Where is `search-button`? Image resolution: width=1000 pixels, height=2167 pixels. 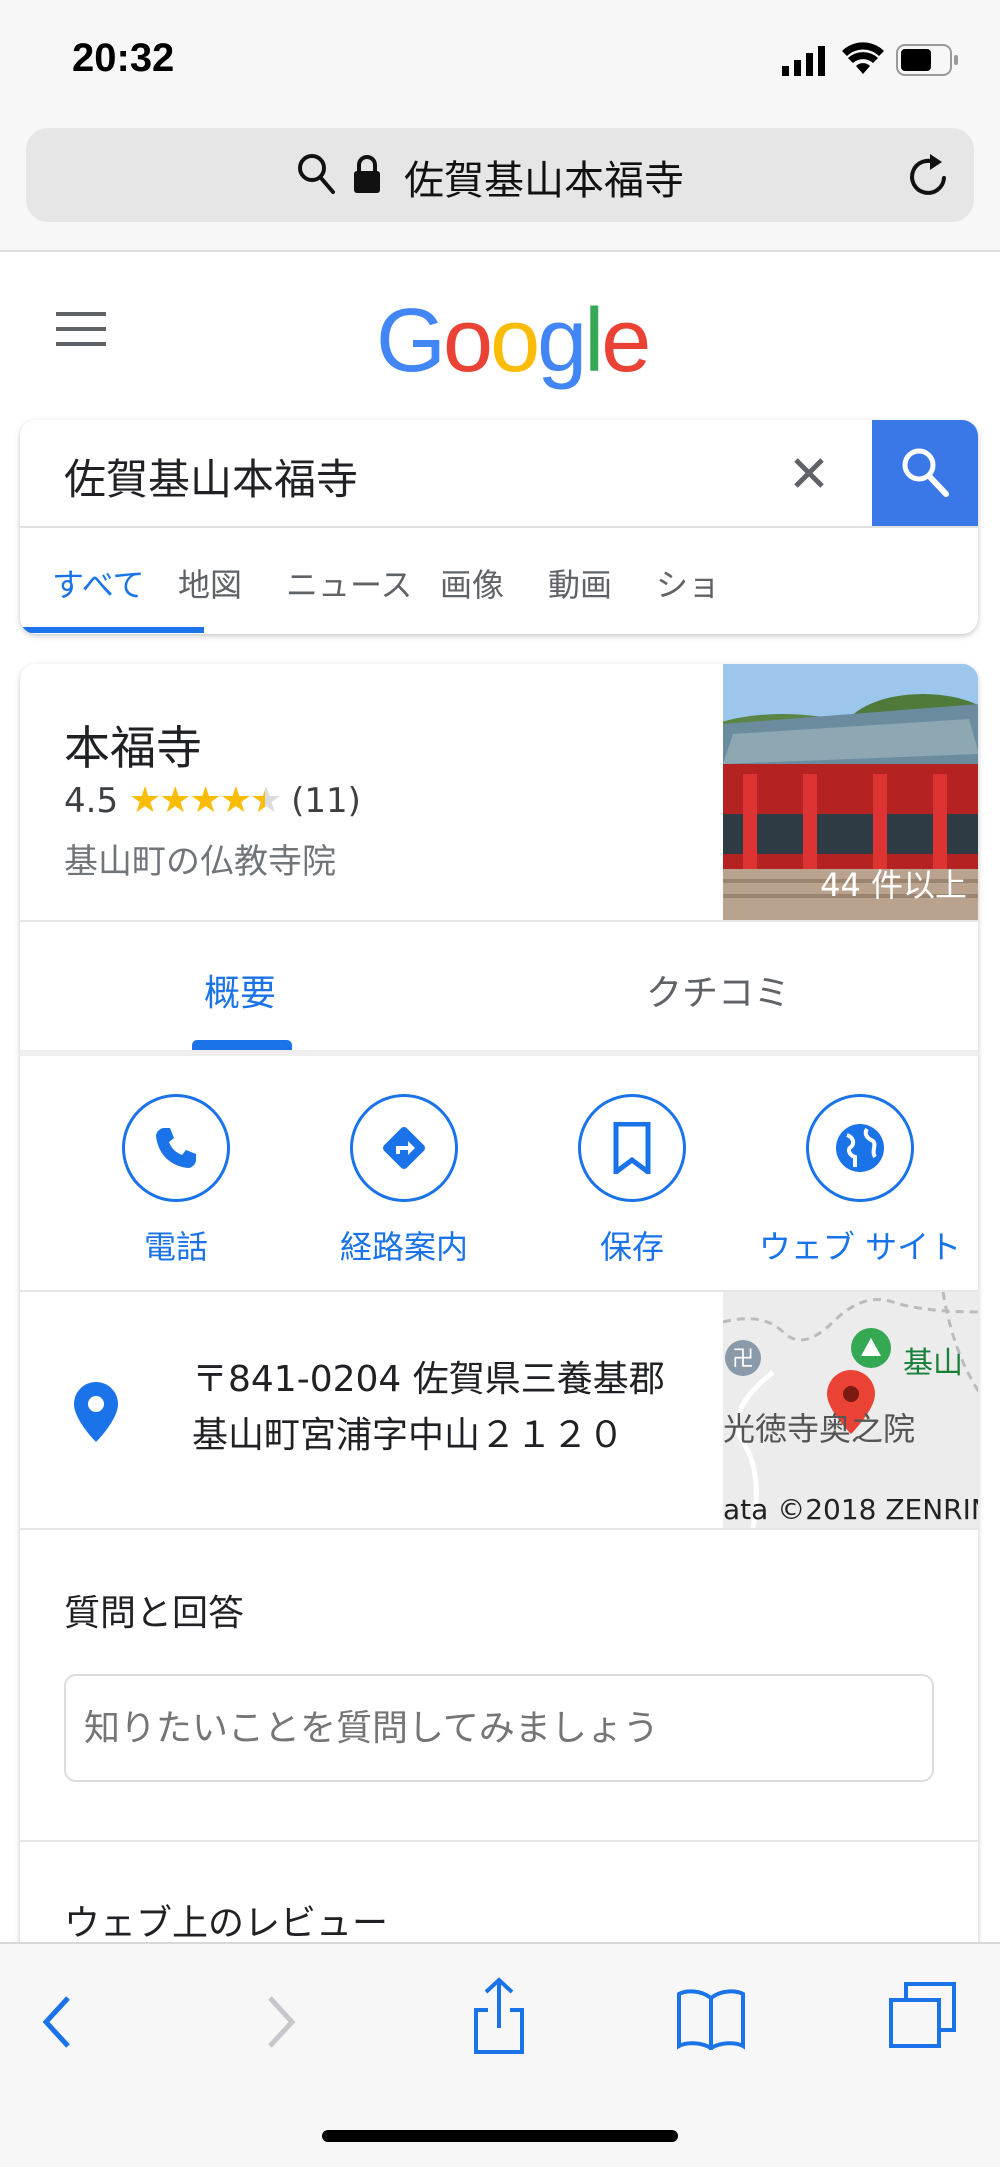 search-button is located at coordinates (925, 473).